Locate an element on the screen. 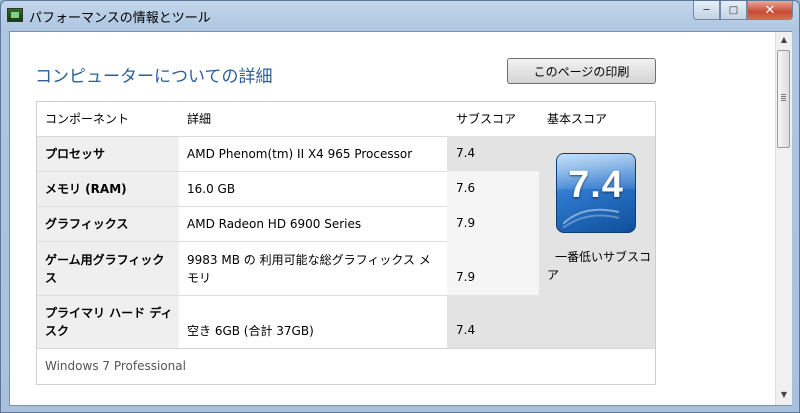  component-cell: プロセッサ is located at coordinates (108, 153).